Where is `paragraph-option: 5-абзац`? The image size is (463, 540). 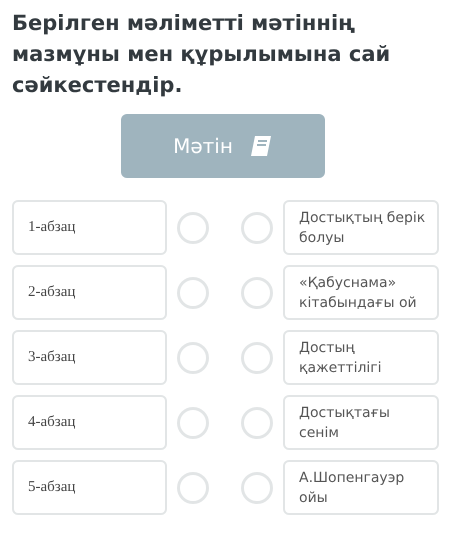
paragraph-option: 5-абзац is located at coordinates (89, 487).